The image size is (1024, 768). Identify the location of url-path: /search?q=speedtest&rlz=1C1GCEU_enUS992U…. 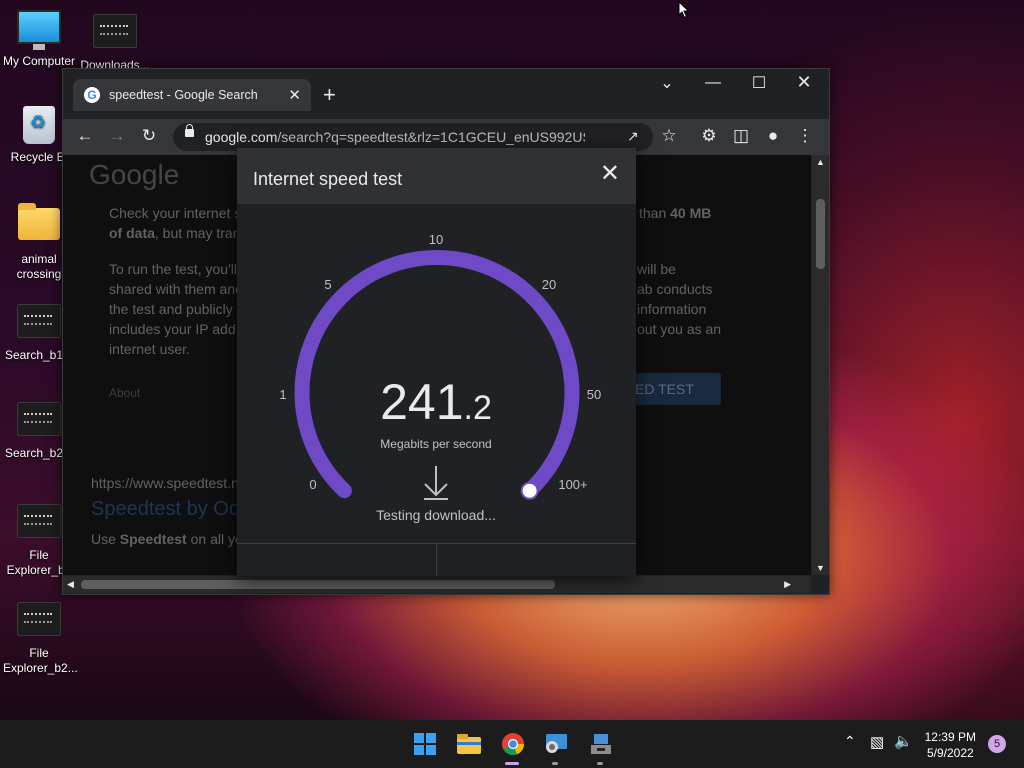
(431, 137).